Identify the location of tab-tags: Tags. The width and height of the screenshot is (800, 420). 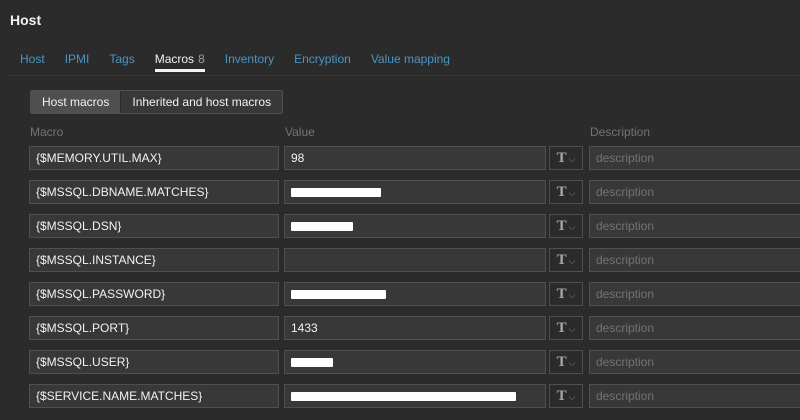
(121, 61).